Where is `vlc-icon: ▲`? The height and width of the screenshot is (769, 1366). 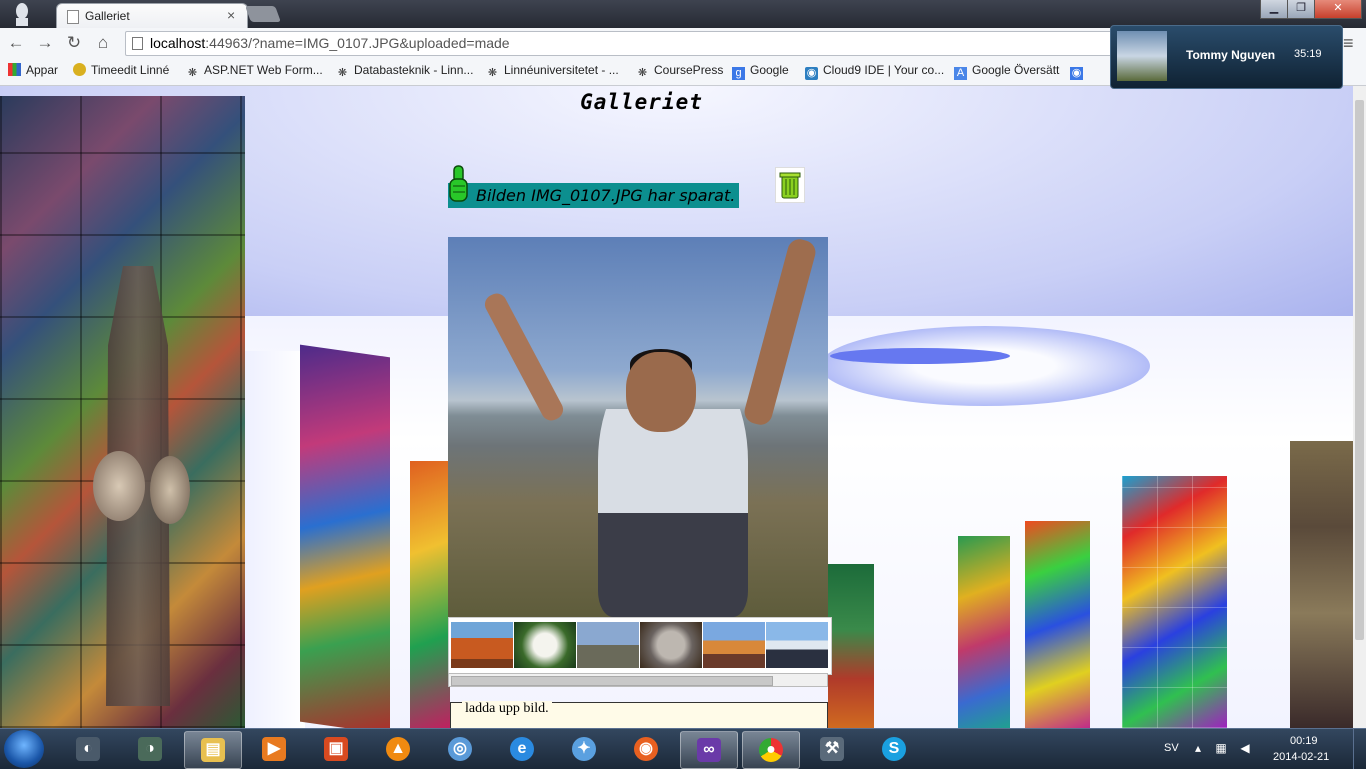 vlc-icon: ▲ is located at coordinates (398, 749).